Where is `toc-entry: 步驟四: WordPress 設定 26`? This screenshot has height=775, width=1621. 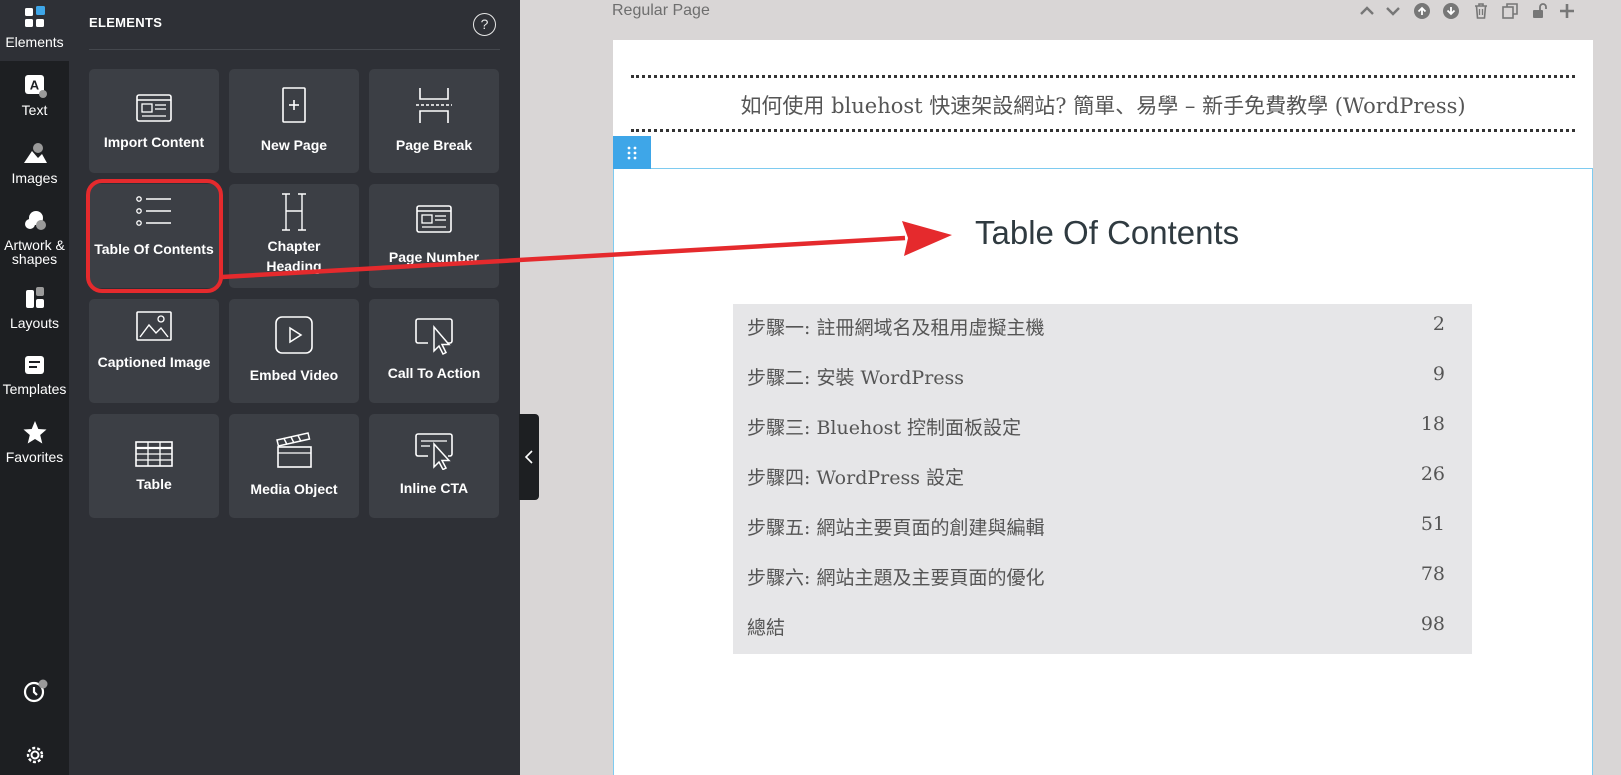
toc-entry: 步驟四: WordPress 設定 26 is located at coordinates (1096, 478).